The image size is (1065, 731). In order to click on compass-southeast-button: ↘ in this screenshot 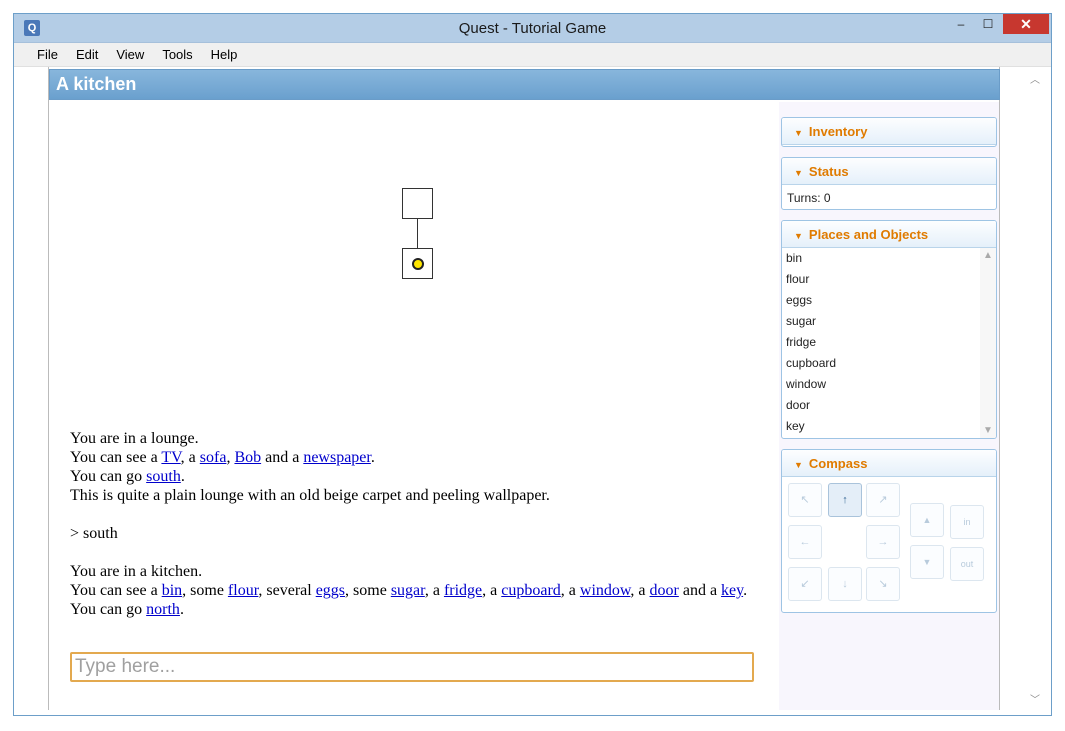, I will do `click(883, 584)`.